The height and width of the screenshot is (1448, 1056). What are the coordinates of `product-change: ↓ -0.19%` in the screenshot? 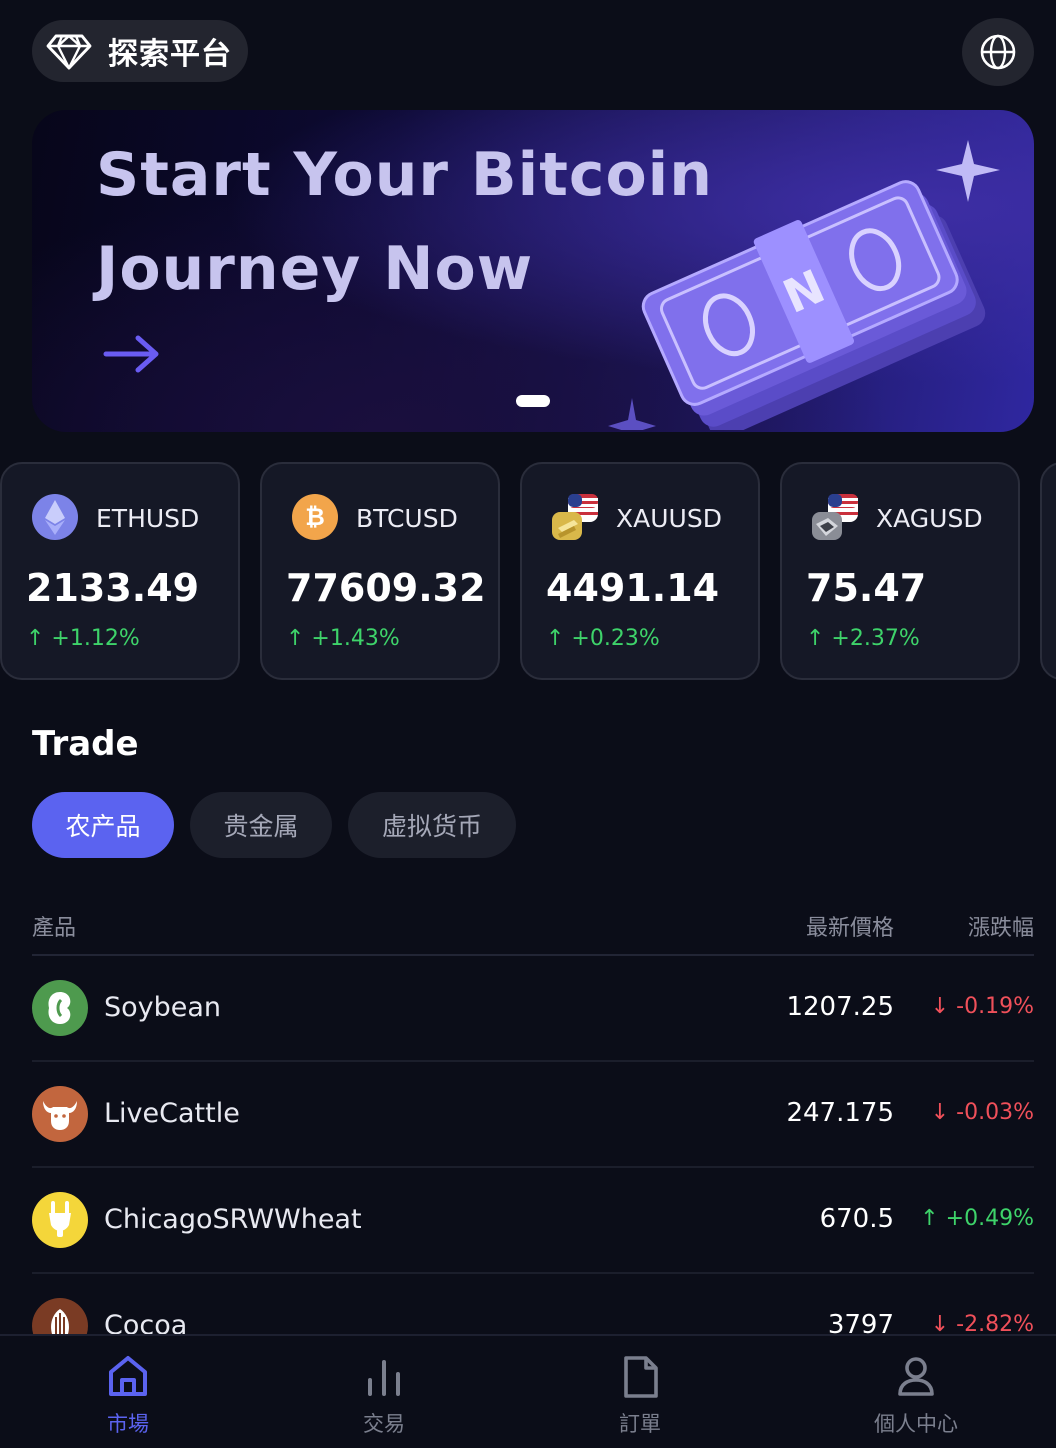 It's located at (982, 1006).